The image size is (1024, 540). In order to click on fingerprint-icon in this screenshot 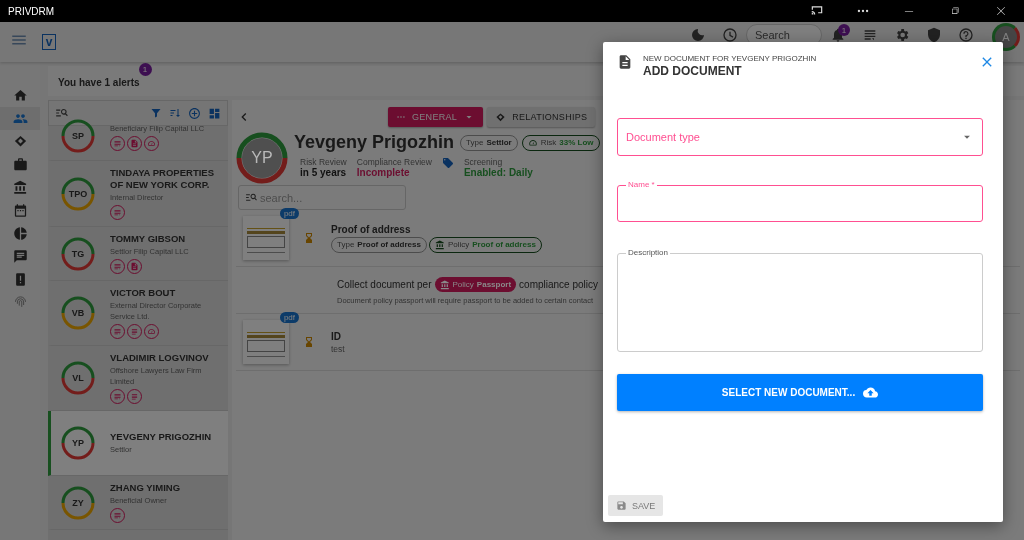, I will do `click(20, 302)`.